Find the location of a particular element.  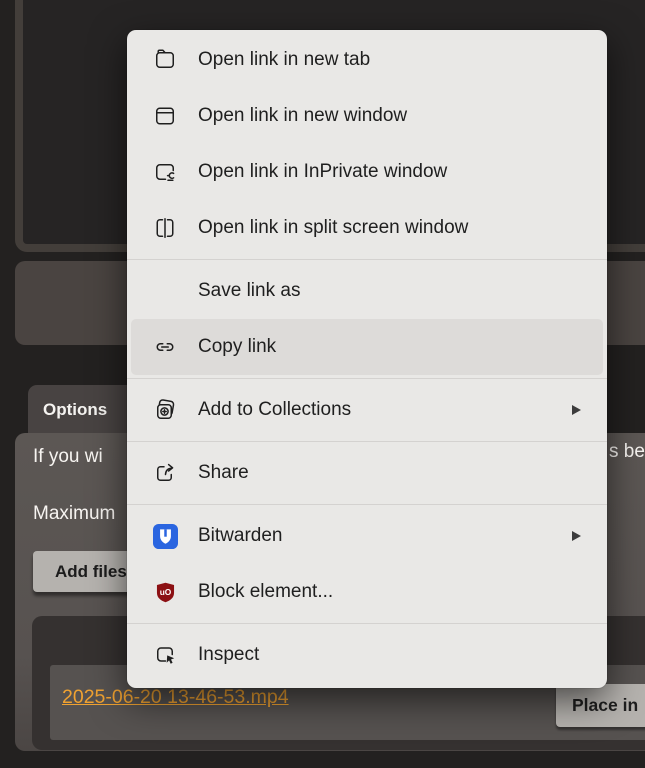

split-screen-icon is located at coordinates (165, 228).